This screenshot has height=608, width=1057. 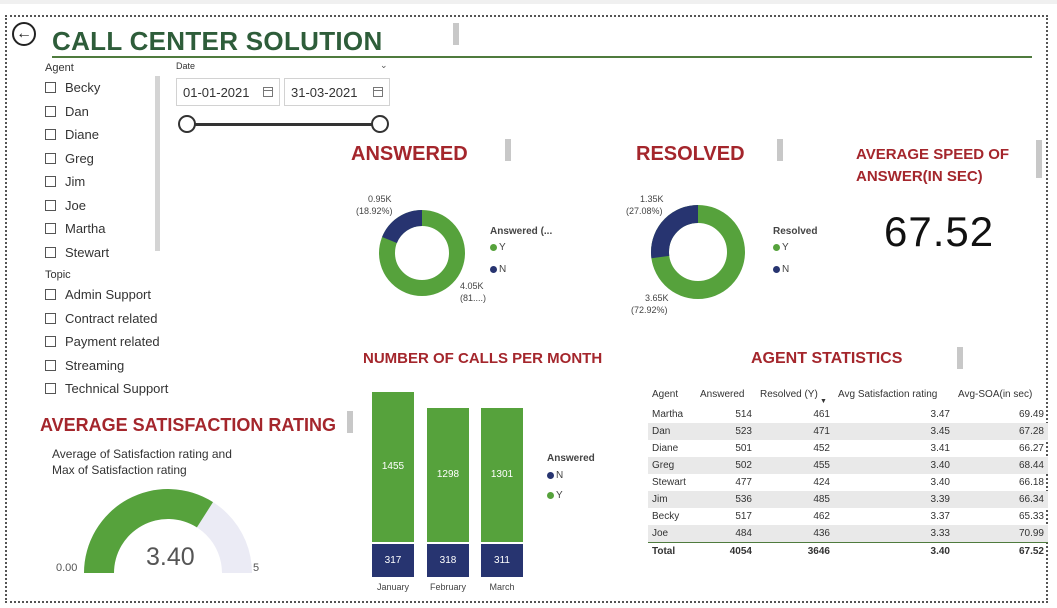 What do you see at coordinates (795, 551) in the screenshot?
I see `total-cell: 3646` at bounding box center [795, 551].